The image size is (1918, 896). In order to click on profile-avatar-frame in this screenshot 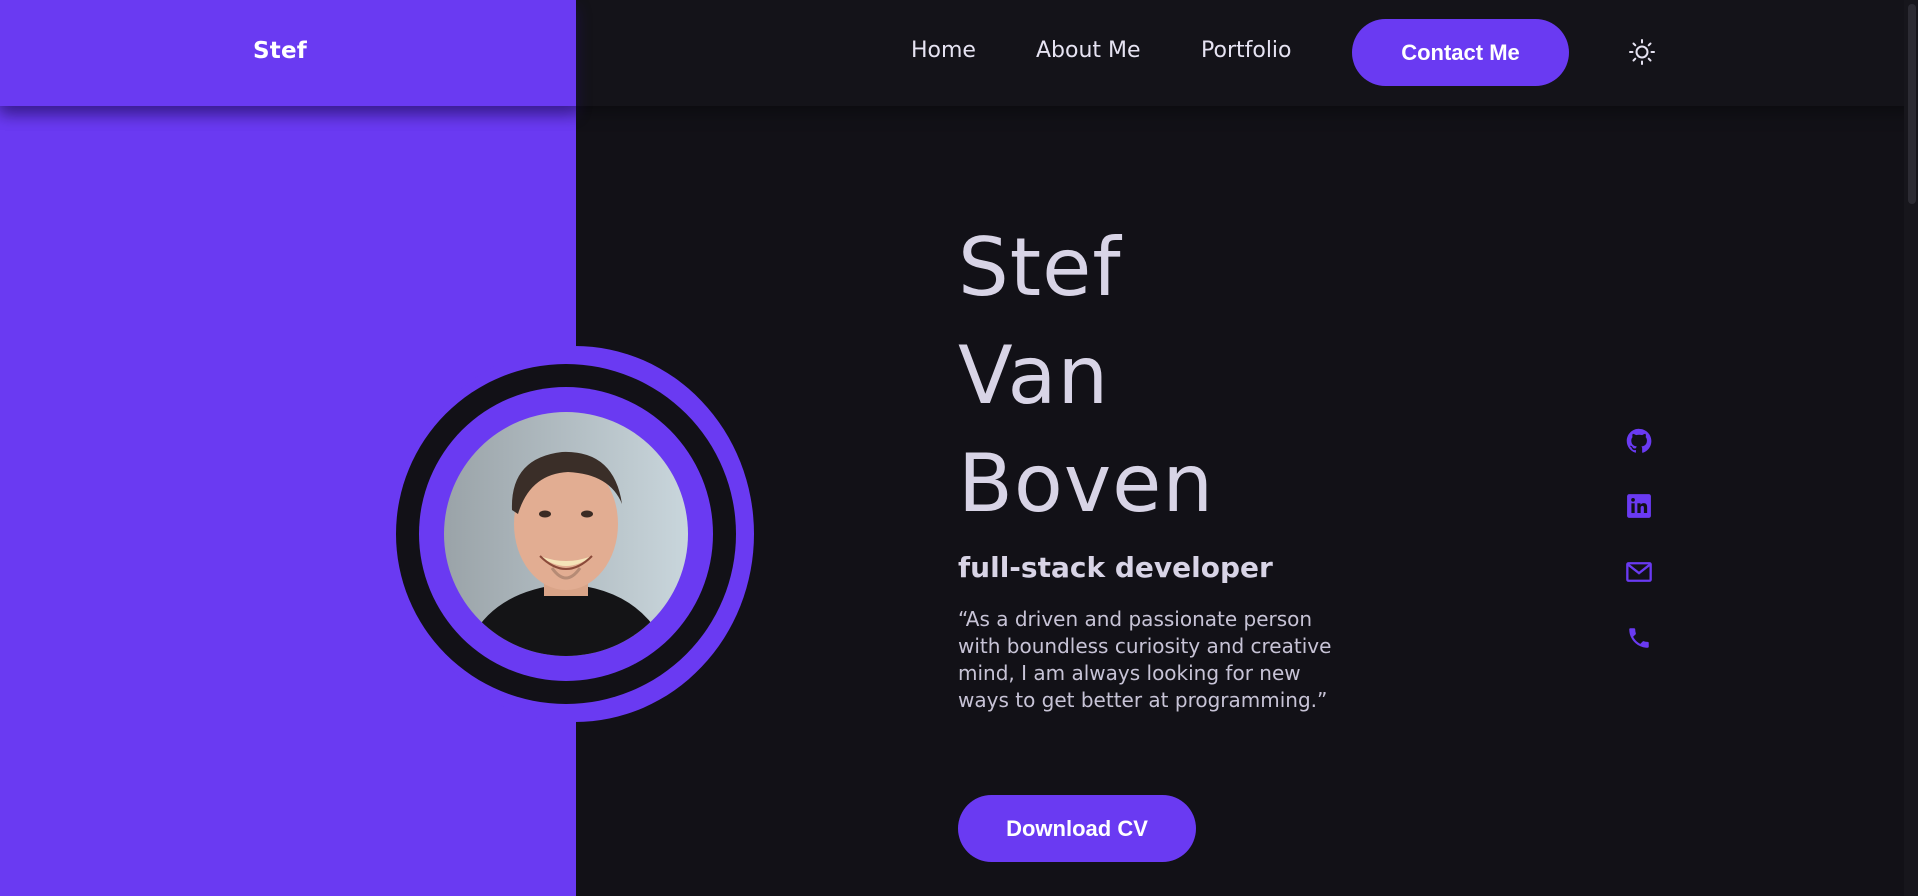, I will do `click(575, 534)`.